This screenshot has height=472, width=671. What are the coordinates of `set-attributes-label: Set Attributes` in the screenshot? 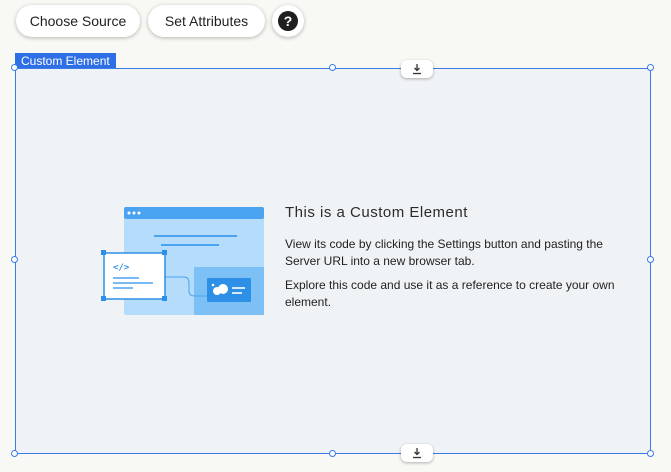 It's located at (206, 21).